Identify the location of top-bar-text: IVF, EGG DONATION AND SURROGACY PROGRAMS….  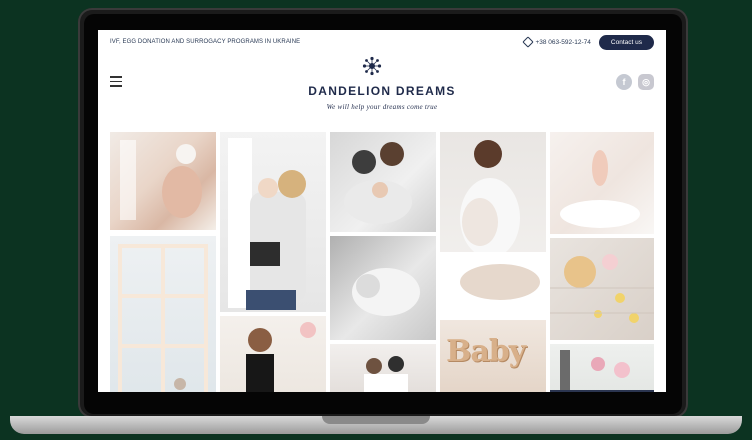
(205, 42).